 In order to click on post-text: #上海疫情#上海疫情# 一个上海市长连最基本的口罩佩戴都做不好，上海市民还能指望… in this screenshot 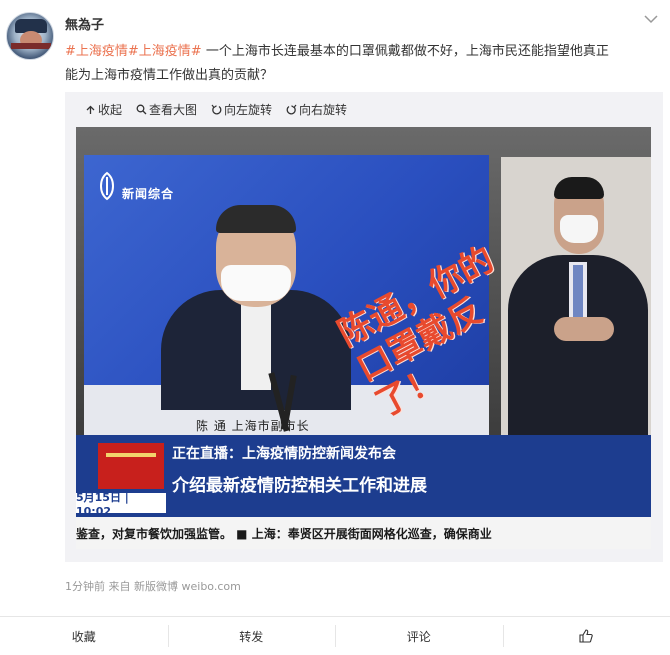, I will do `click(364, 64)`.